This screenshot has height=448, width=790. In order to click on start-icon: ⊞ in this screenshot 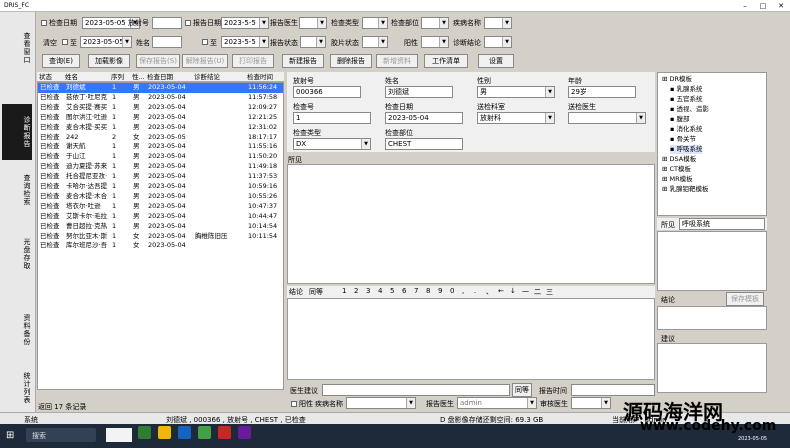, I will do `click(10, 435)`.